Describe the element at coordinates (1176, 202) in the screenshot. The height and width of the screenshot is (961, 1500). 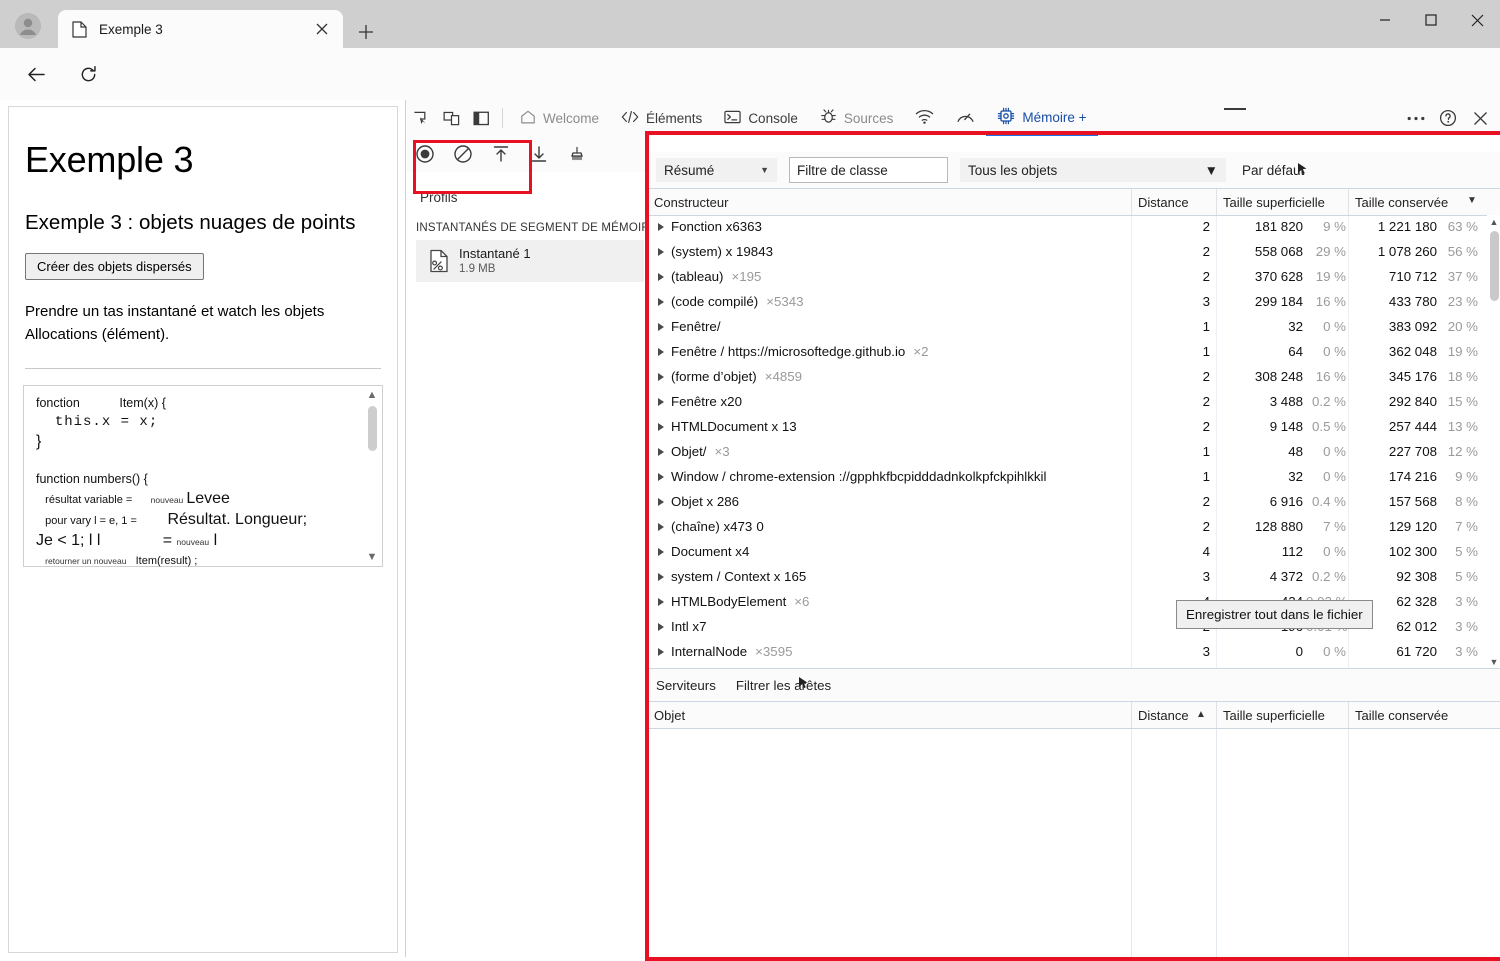
I see `column-header-distance: Distance` at that location.